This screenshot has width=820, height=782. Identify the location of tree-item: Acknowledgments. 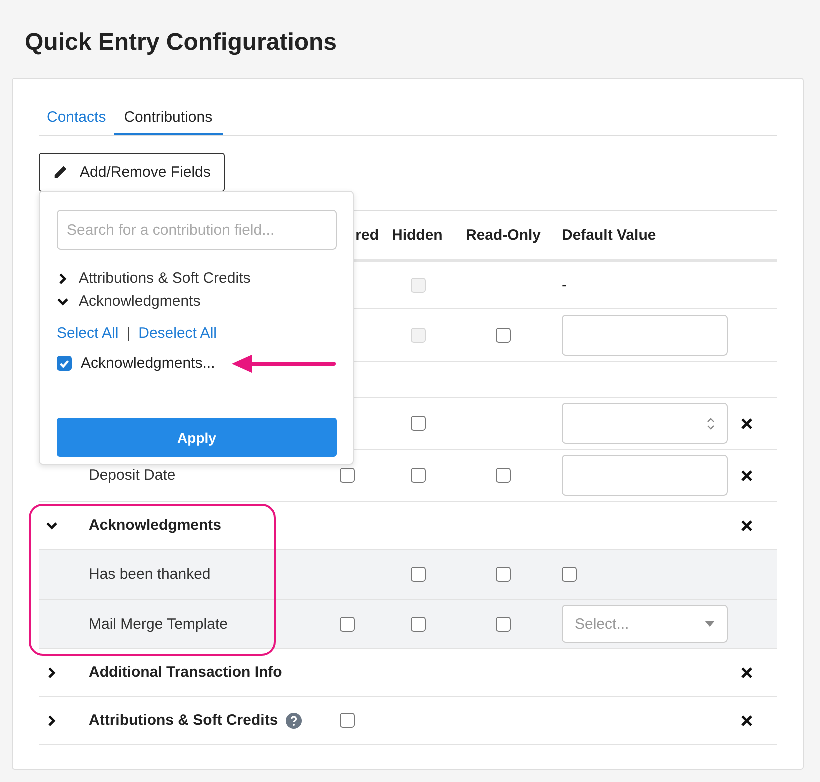
(196, 301).